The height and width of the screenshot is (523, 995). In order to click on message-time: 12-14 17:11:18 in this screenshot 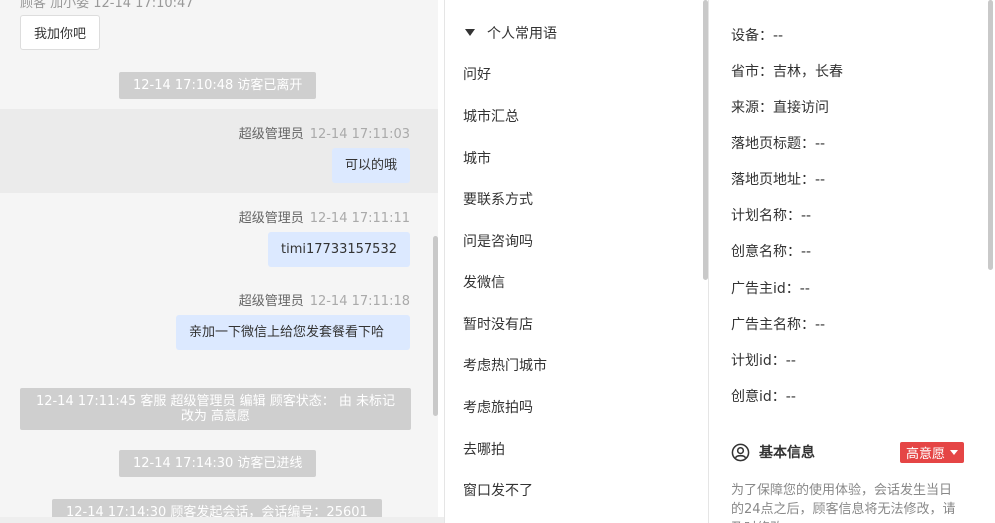, I will do `click(359, 301)`.